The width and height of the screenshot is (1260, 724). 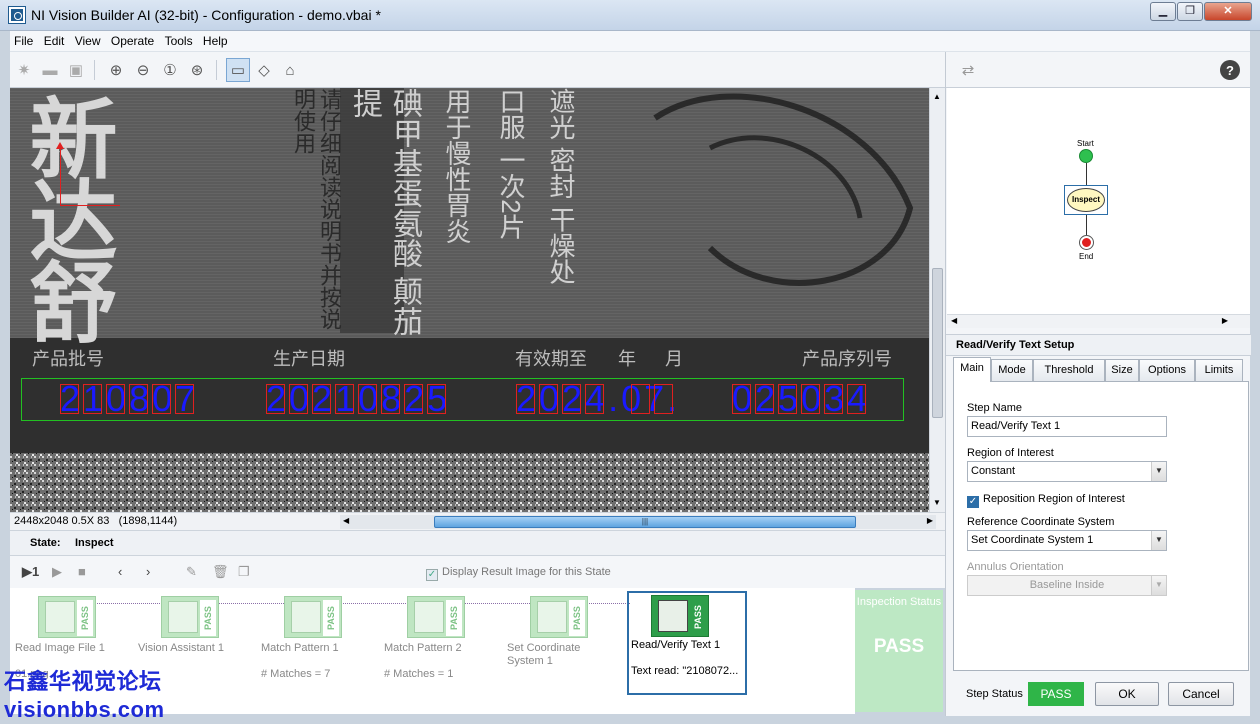 I want to click on label-serial: 产品序列号, so click(x=847, y=359).